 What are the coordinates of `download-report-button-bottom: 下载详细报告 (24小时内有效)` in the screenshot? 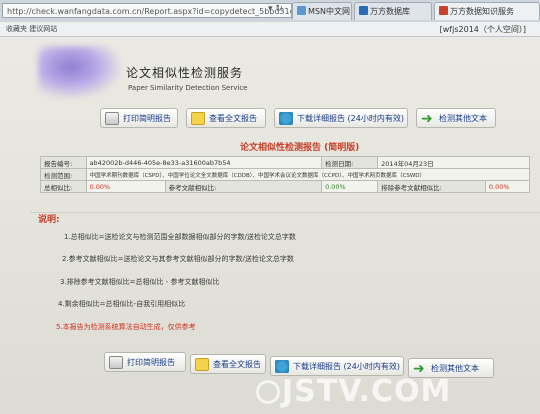 It's located at (337, 366).